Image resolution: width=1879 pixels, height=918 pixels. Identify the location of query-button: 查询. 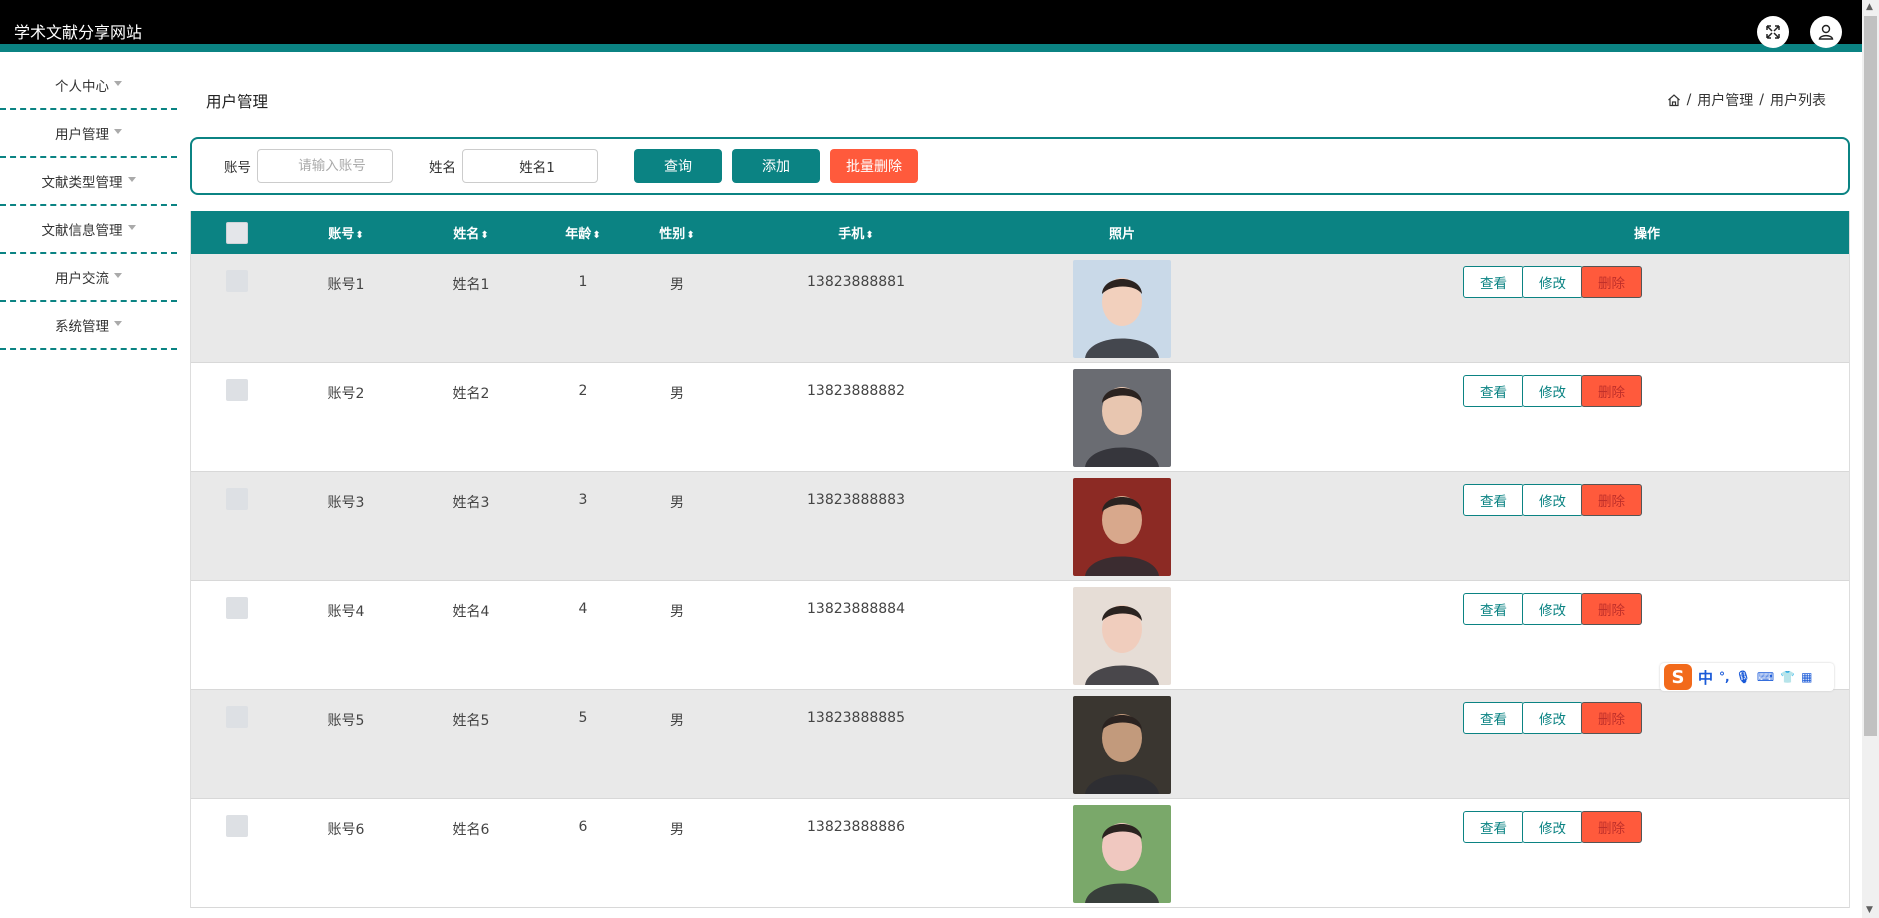
(678, 166).